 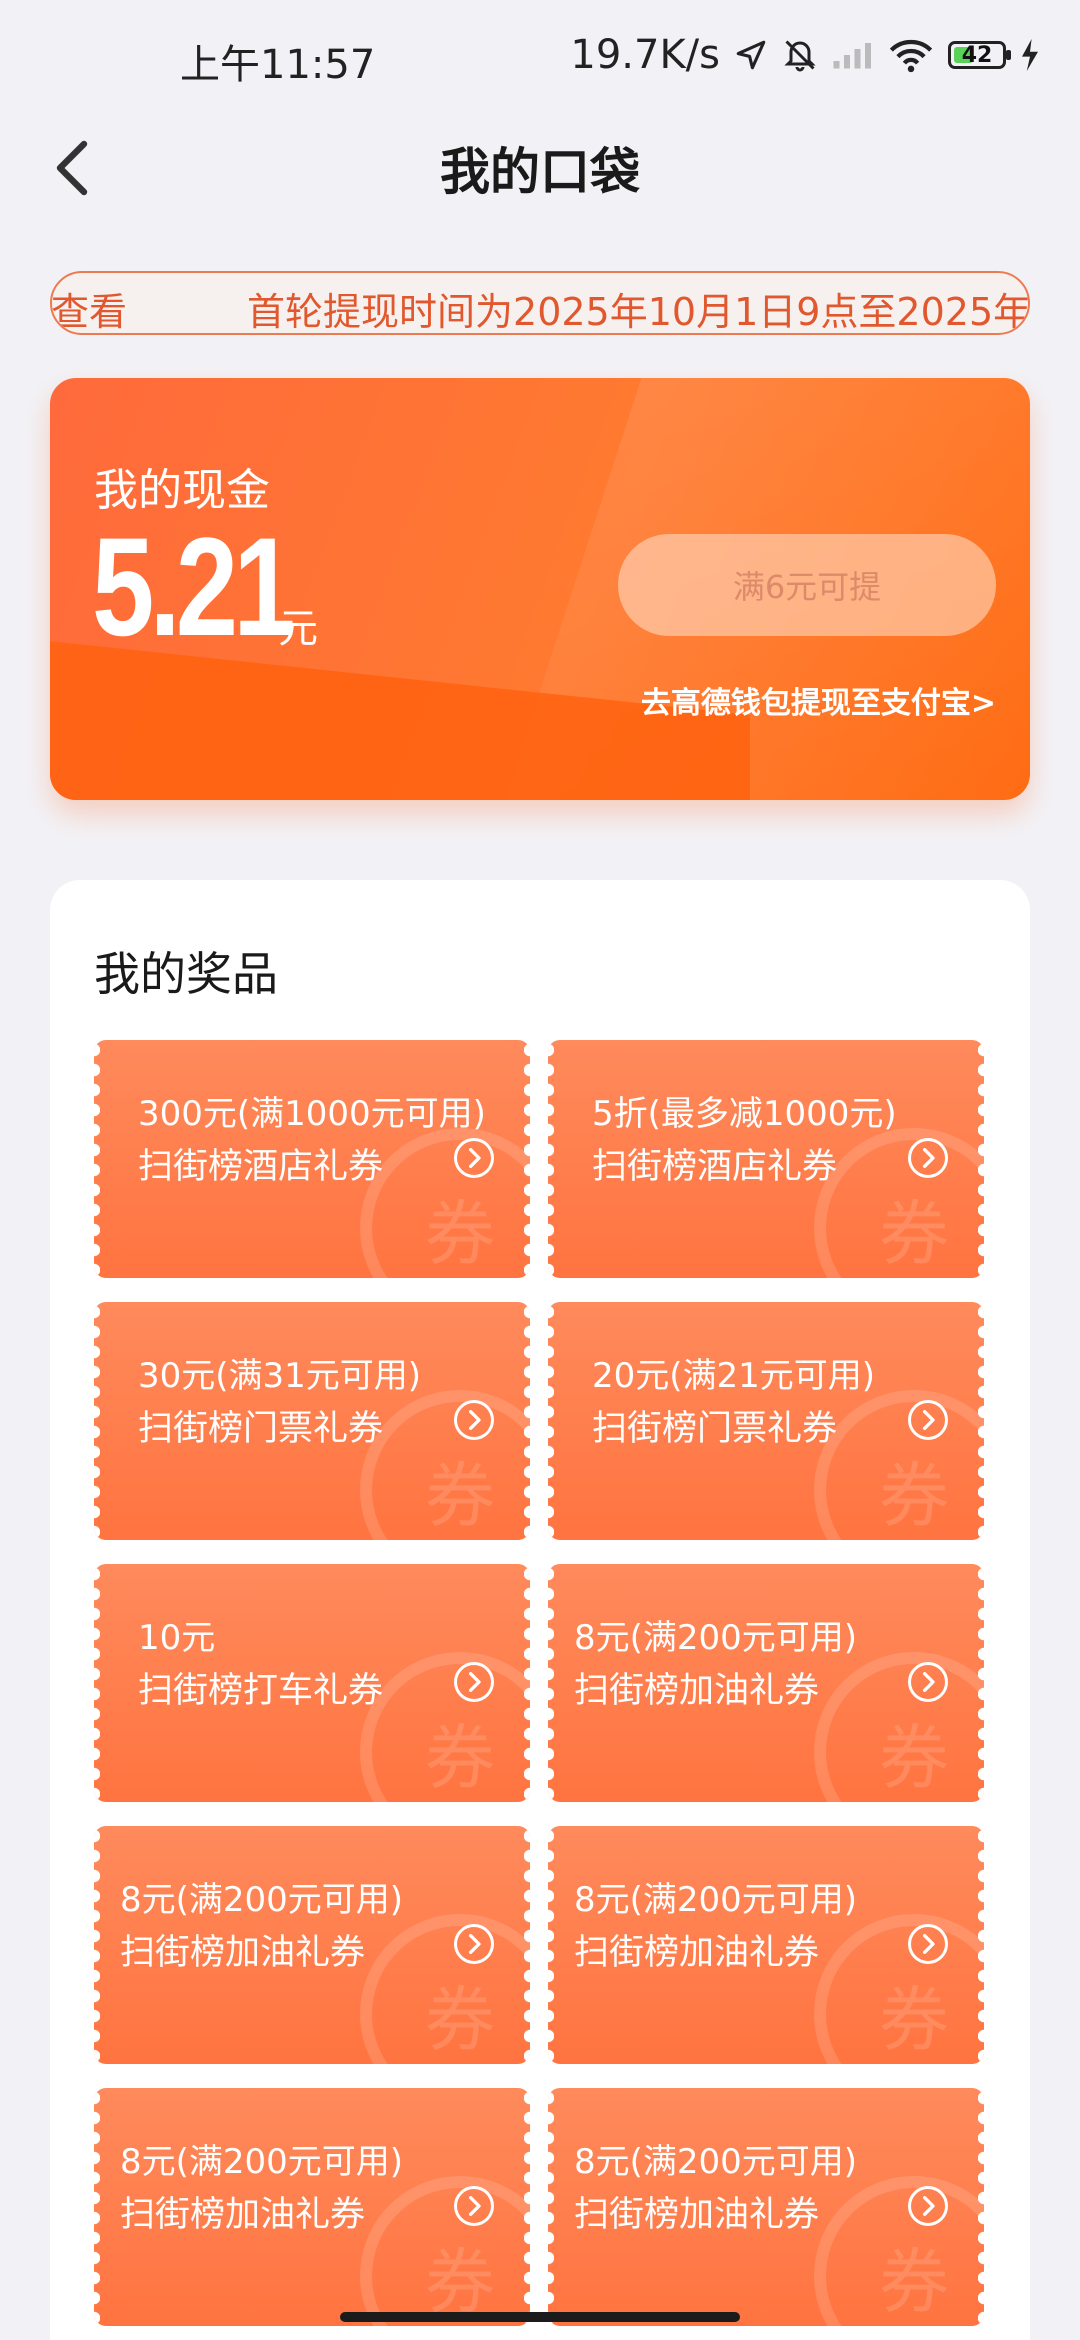 I want to click on withdraw-button: 满6元可提, so click(x=807, y=585).